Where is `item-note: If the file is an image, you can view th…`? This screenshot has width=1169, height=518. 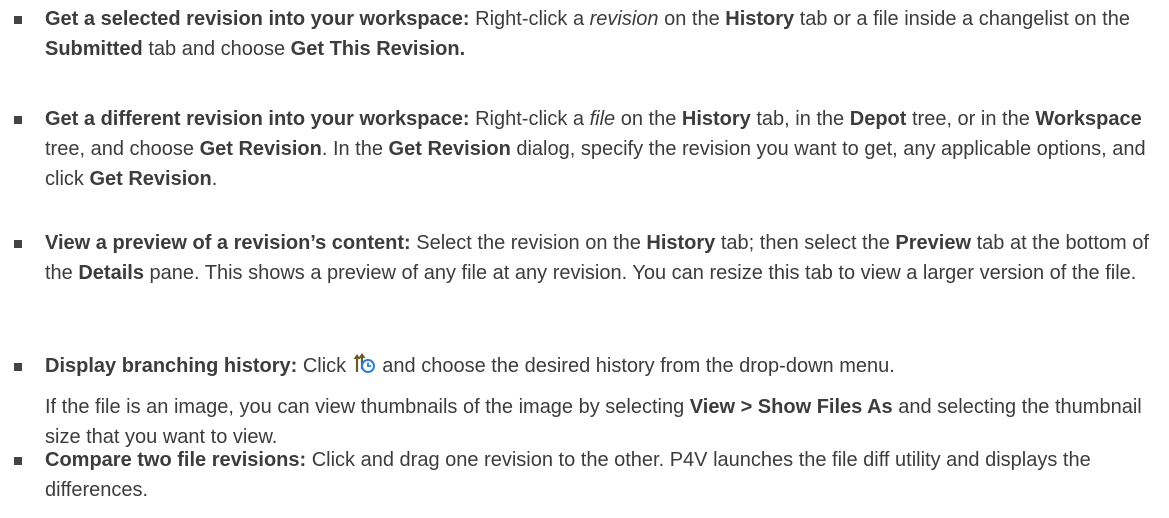 item-note: If the file is an image, you can view th… is located at coordinates (603, 422).